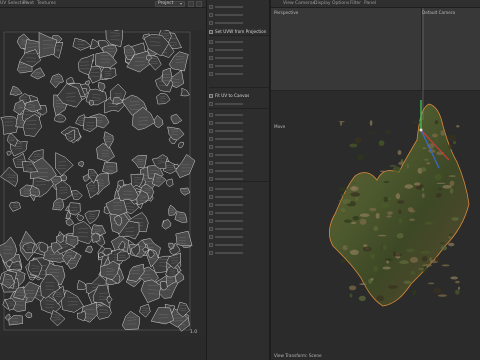 This screenshot has width=480, height=360. Describe the element at coordinates (191, 4) in the screenshot. I see `layout-icon` at that location.